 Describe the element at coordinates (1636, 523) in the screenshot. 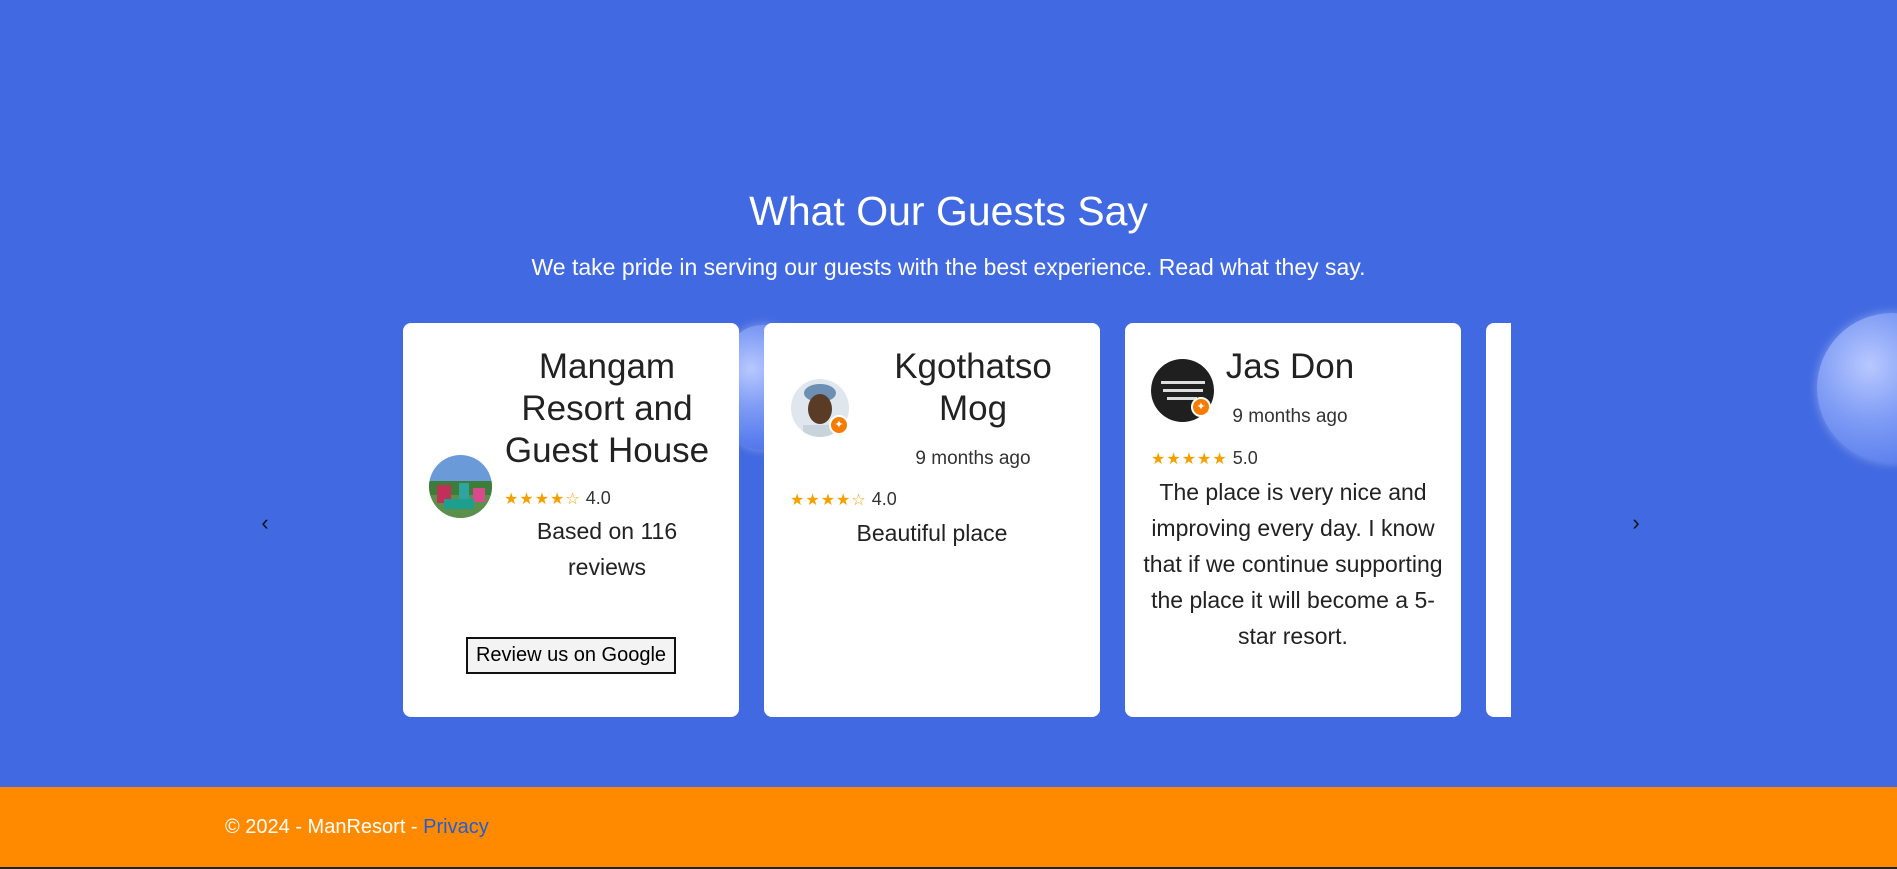

I see `carousel-next-button: ›` at that location.